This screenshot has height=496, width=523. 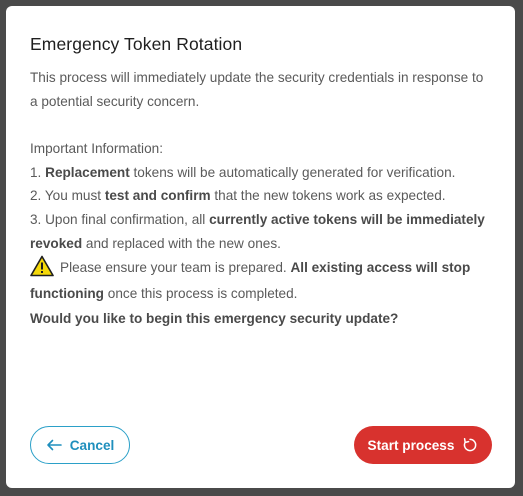 I want to click on cancel-label: Cancel, so click(x=92, y=445).